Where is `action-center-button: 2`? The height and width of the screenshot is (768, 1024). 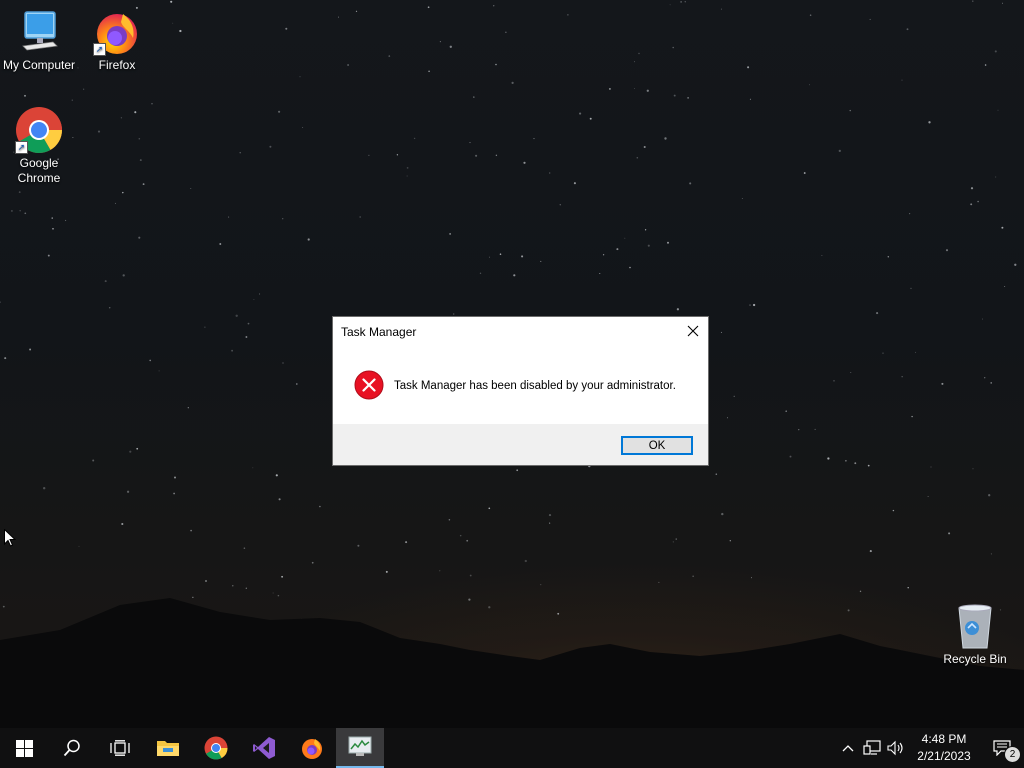
action-center-button: 2 is located at coordinates (1002, 748).